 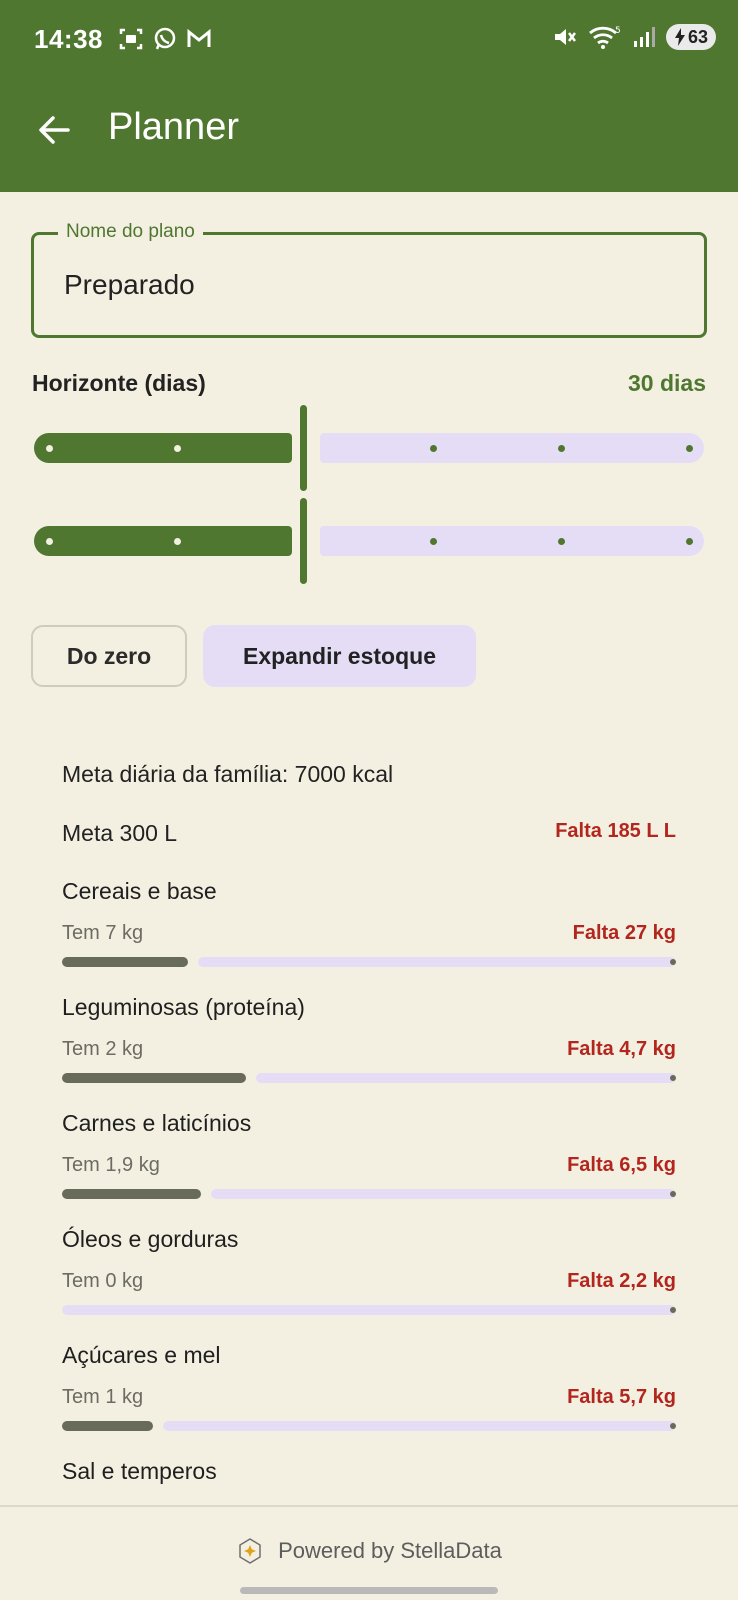 I want to click on screenshot-icon, so click(x=131, y=39).